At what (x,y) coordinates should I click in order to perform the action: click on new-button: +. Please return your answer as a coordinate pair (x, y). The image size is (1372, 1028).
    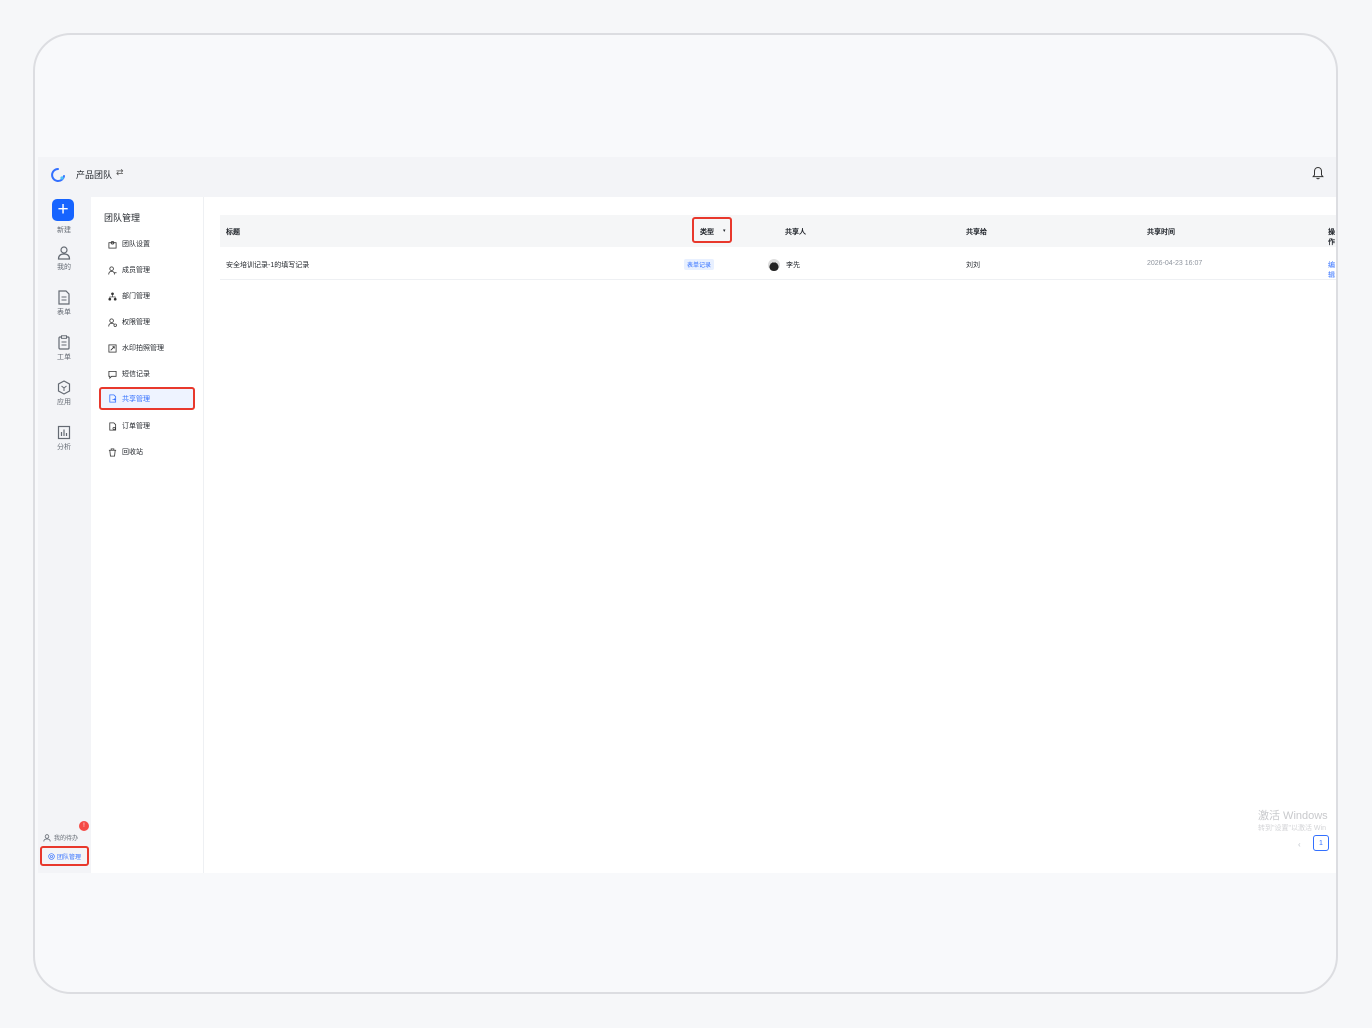
    Looking at the image, I should click on (63, 210).